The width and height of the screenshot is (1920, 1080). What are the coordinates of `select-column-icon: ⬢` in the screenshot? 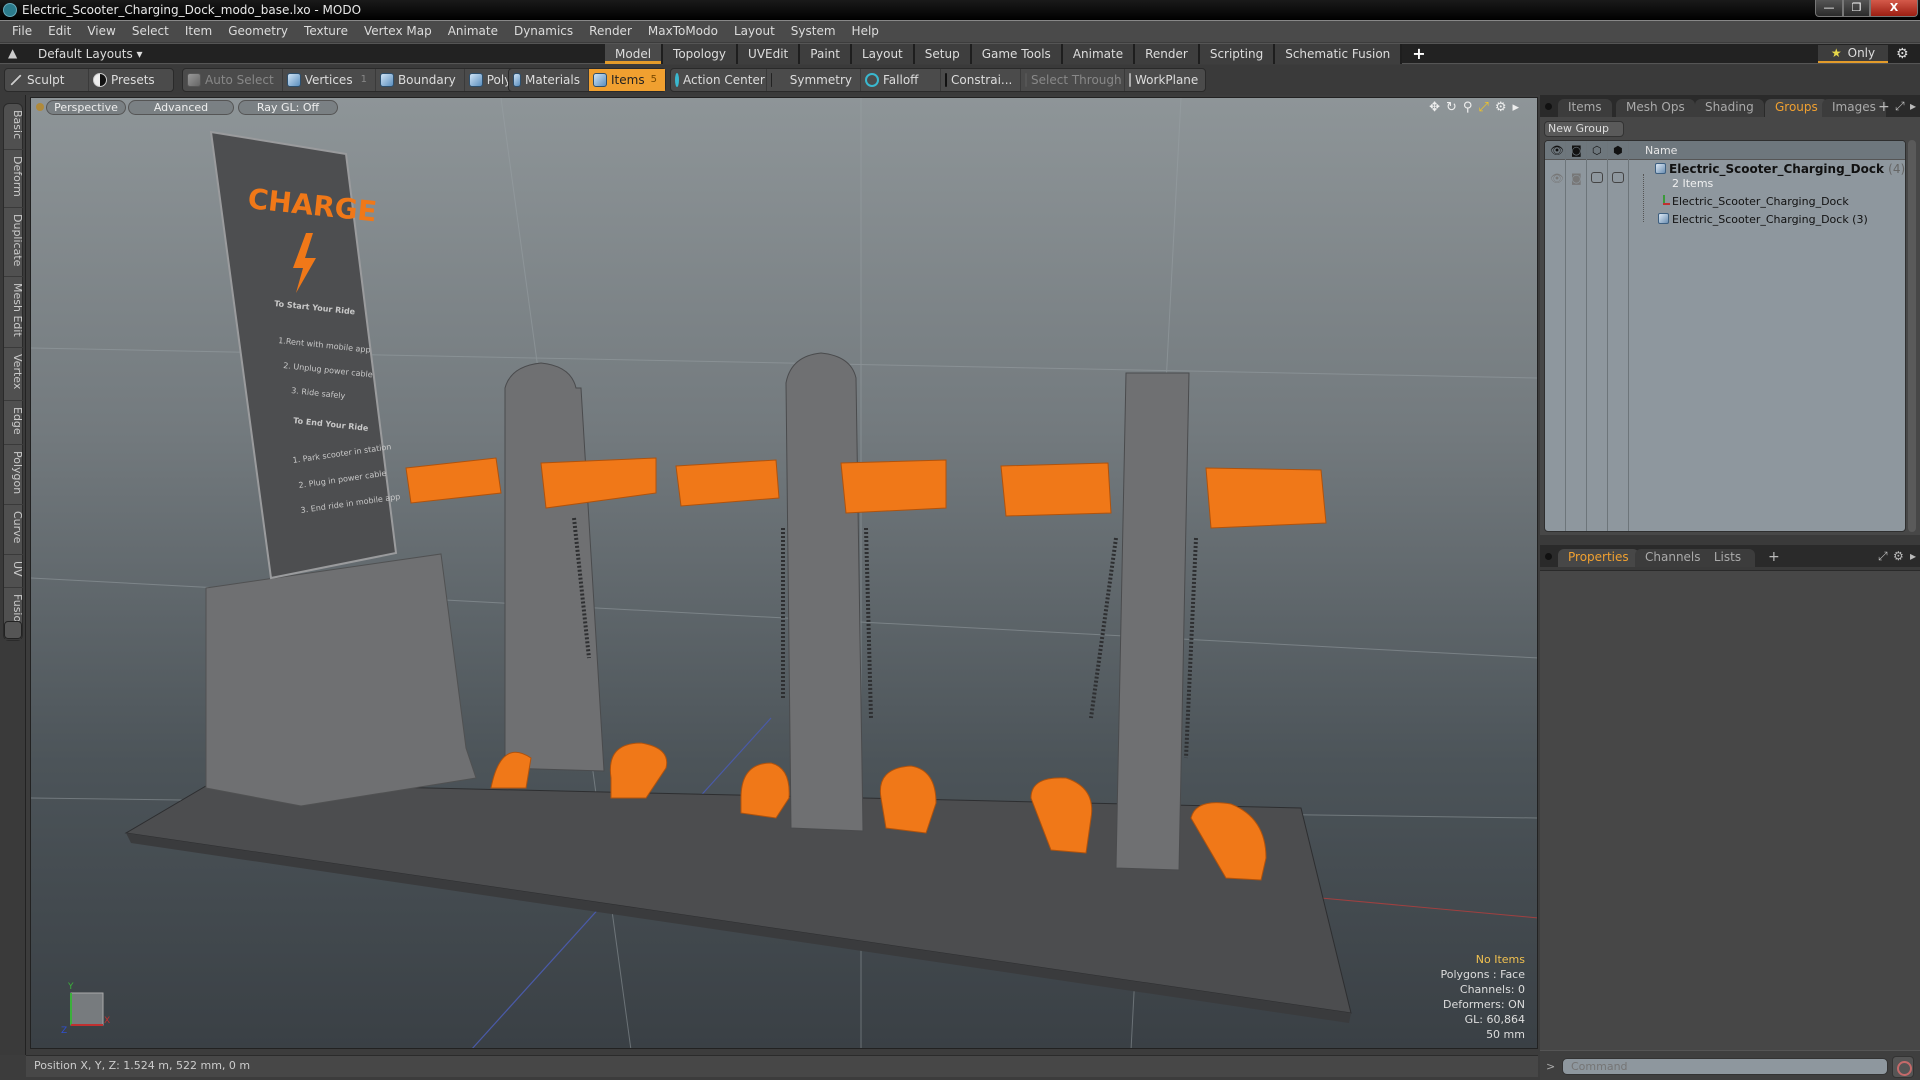 It's located at (1618, 150).